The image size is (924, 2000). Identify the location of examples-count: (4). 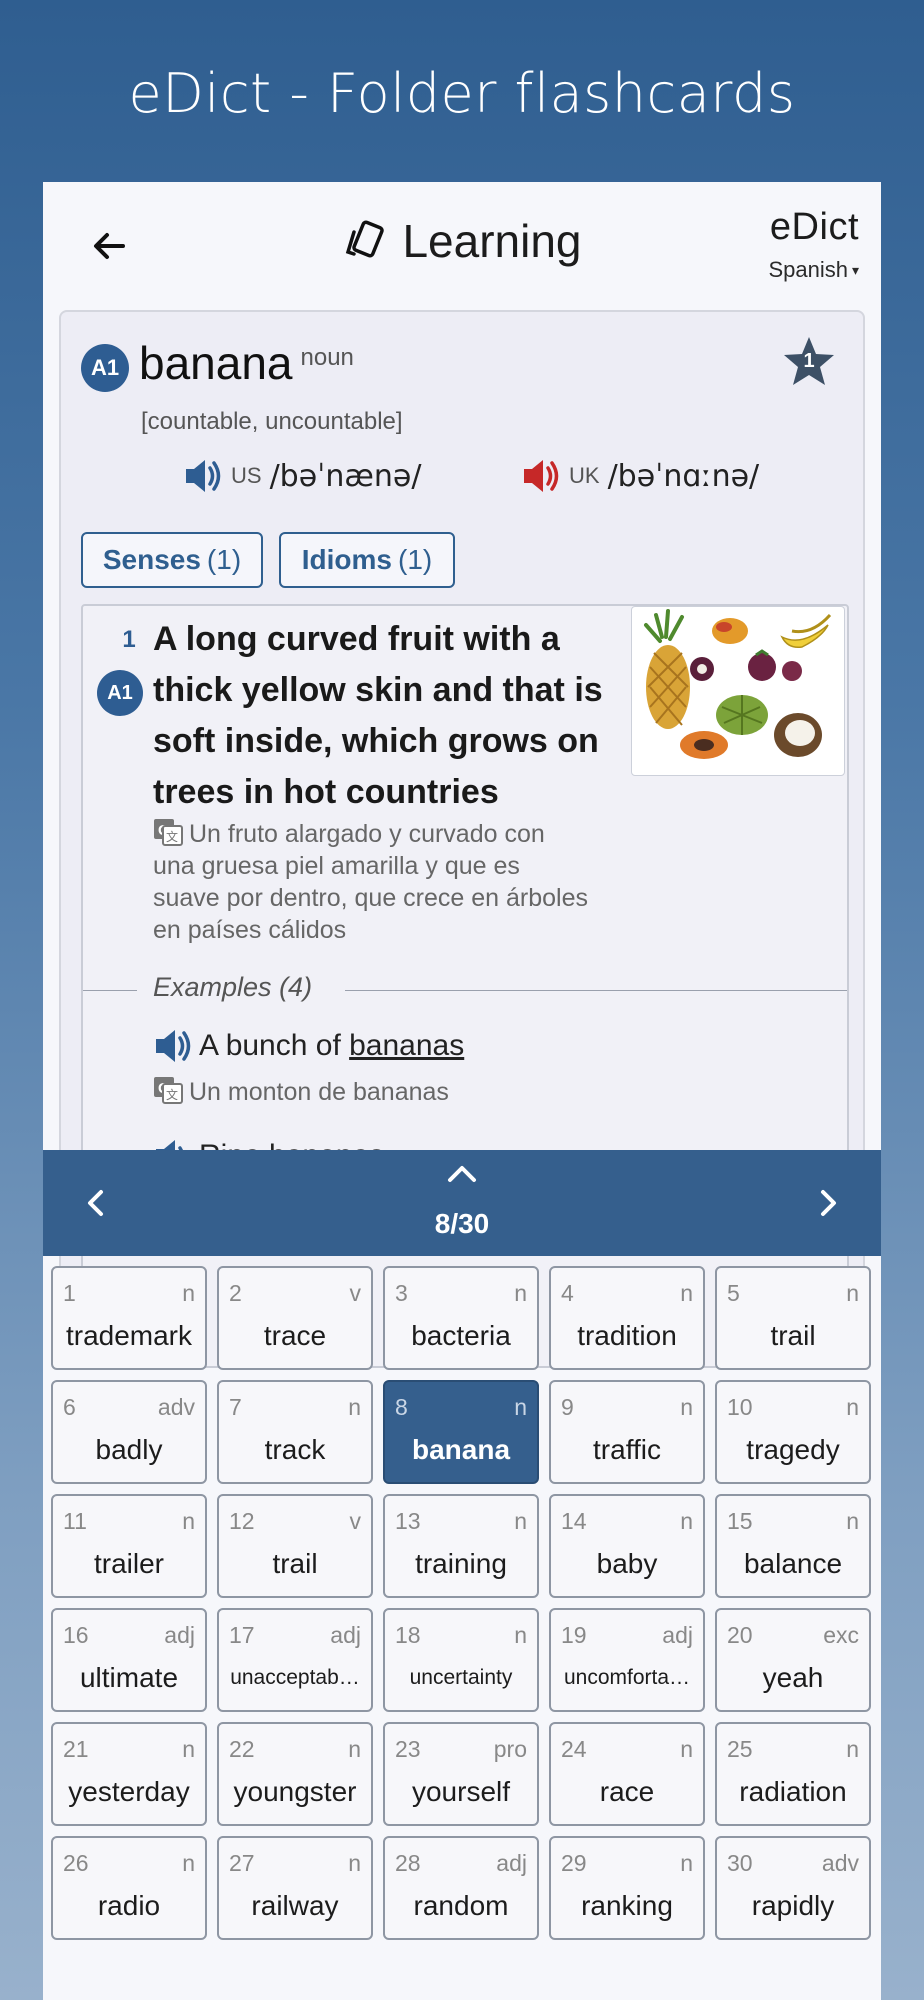
(296, 987).